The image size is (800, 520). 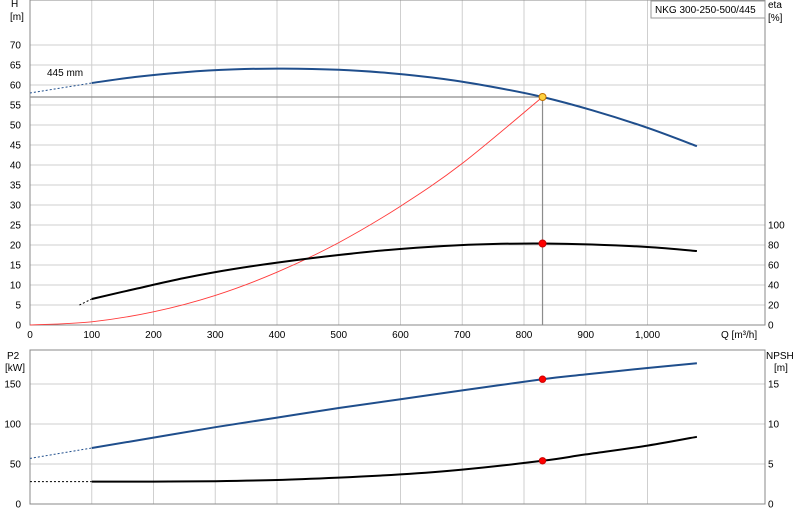 I want to click on power-tick-label: 150, so click(x=12, y=385).